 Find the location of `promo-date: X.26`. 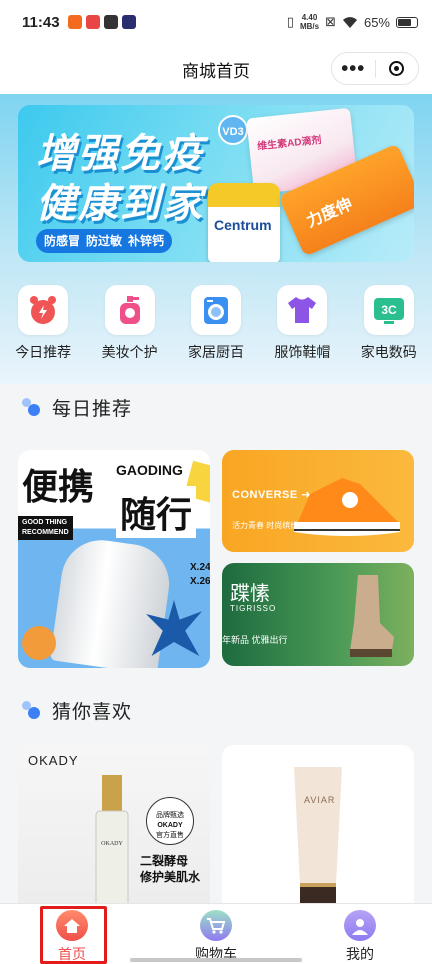

promo-date: X.26 is located at coordinates (200, 581).